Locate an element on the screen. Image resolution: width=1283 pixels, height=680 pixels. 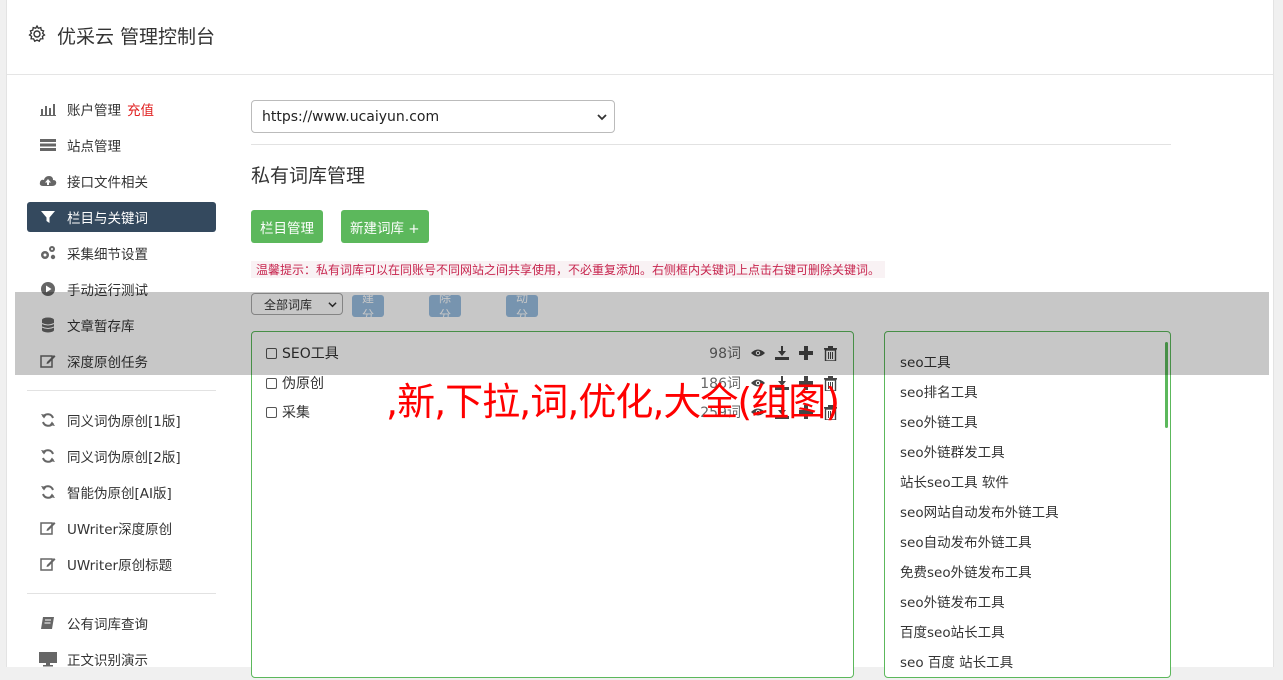
monitor-icon is located at coordinates (48, 659).